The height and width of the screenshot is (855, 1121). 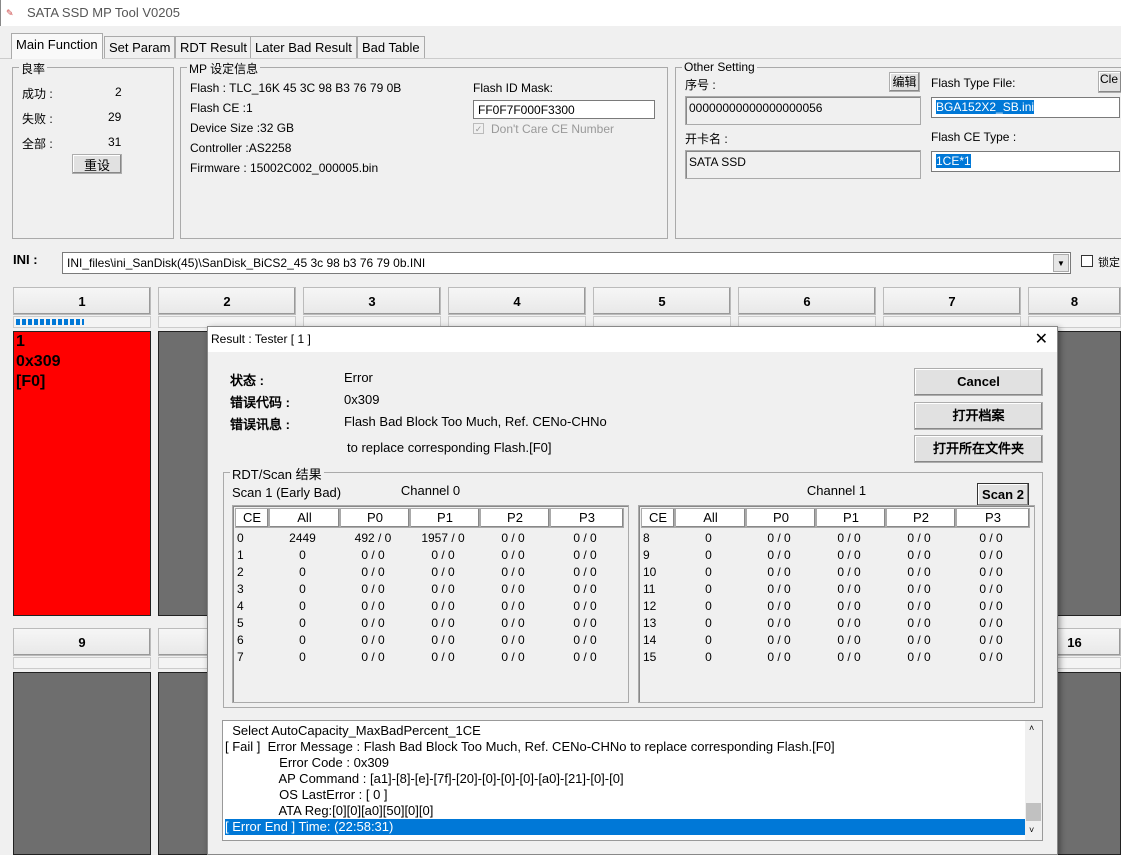 I want to click on clear-button: Cle, so click(x=1109, y=82).